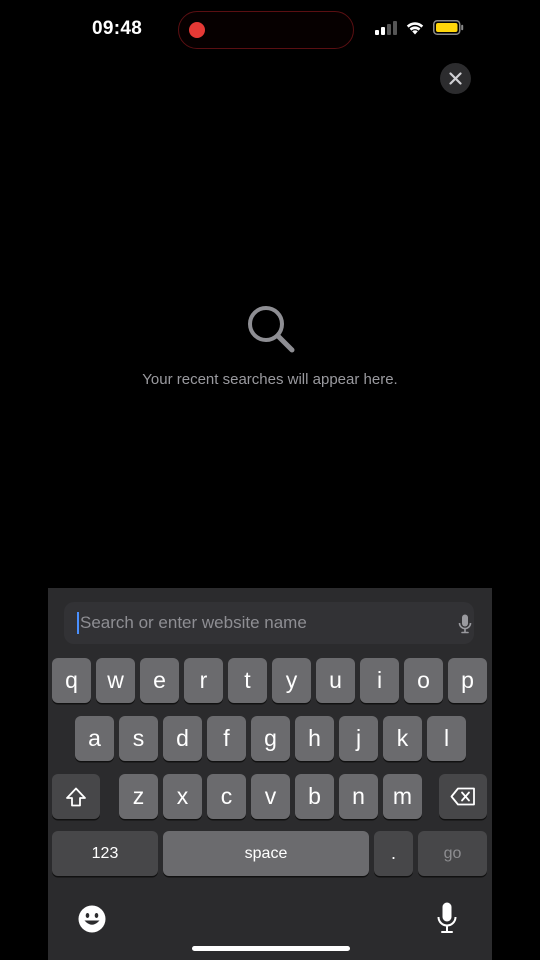  Describe the element at coordinates (105, 853) in the screenshot. I see `numbers-key: 123` at that location.